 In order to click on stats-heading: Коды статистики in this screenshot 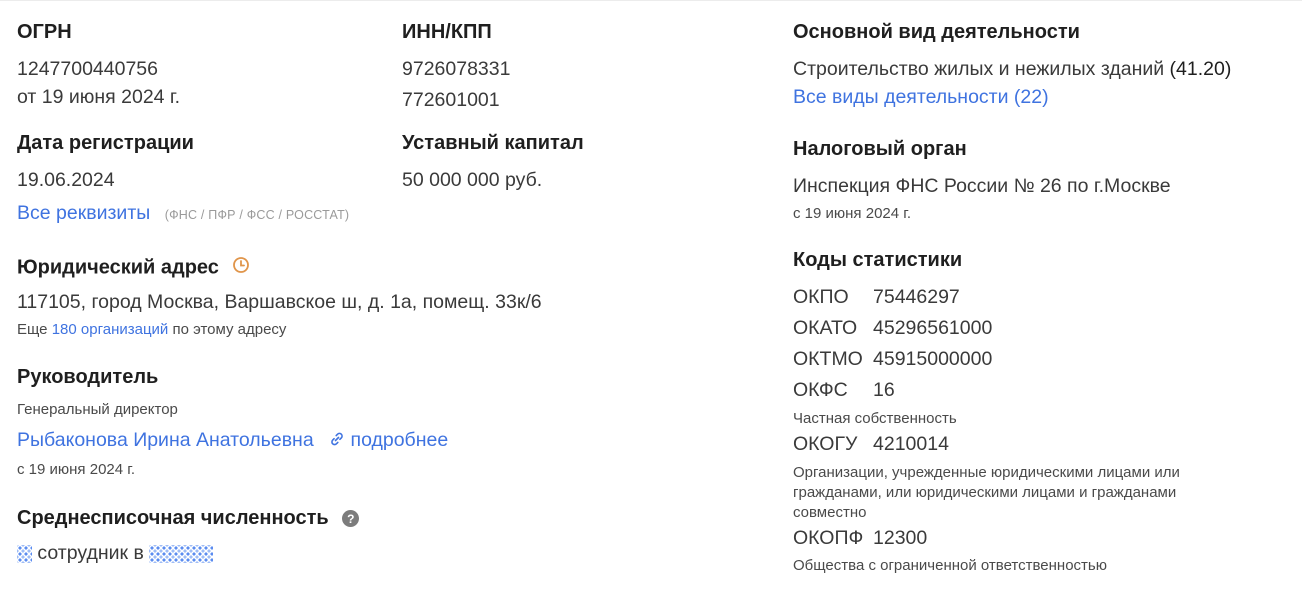, I will do `click(878, 260)`.